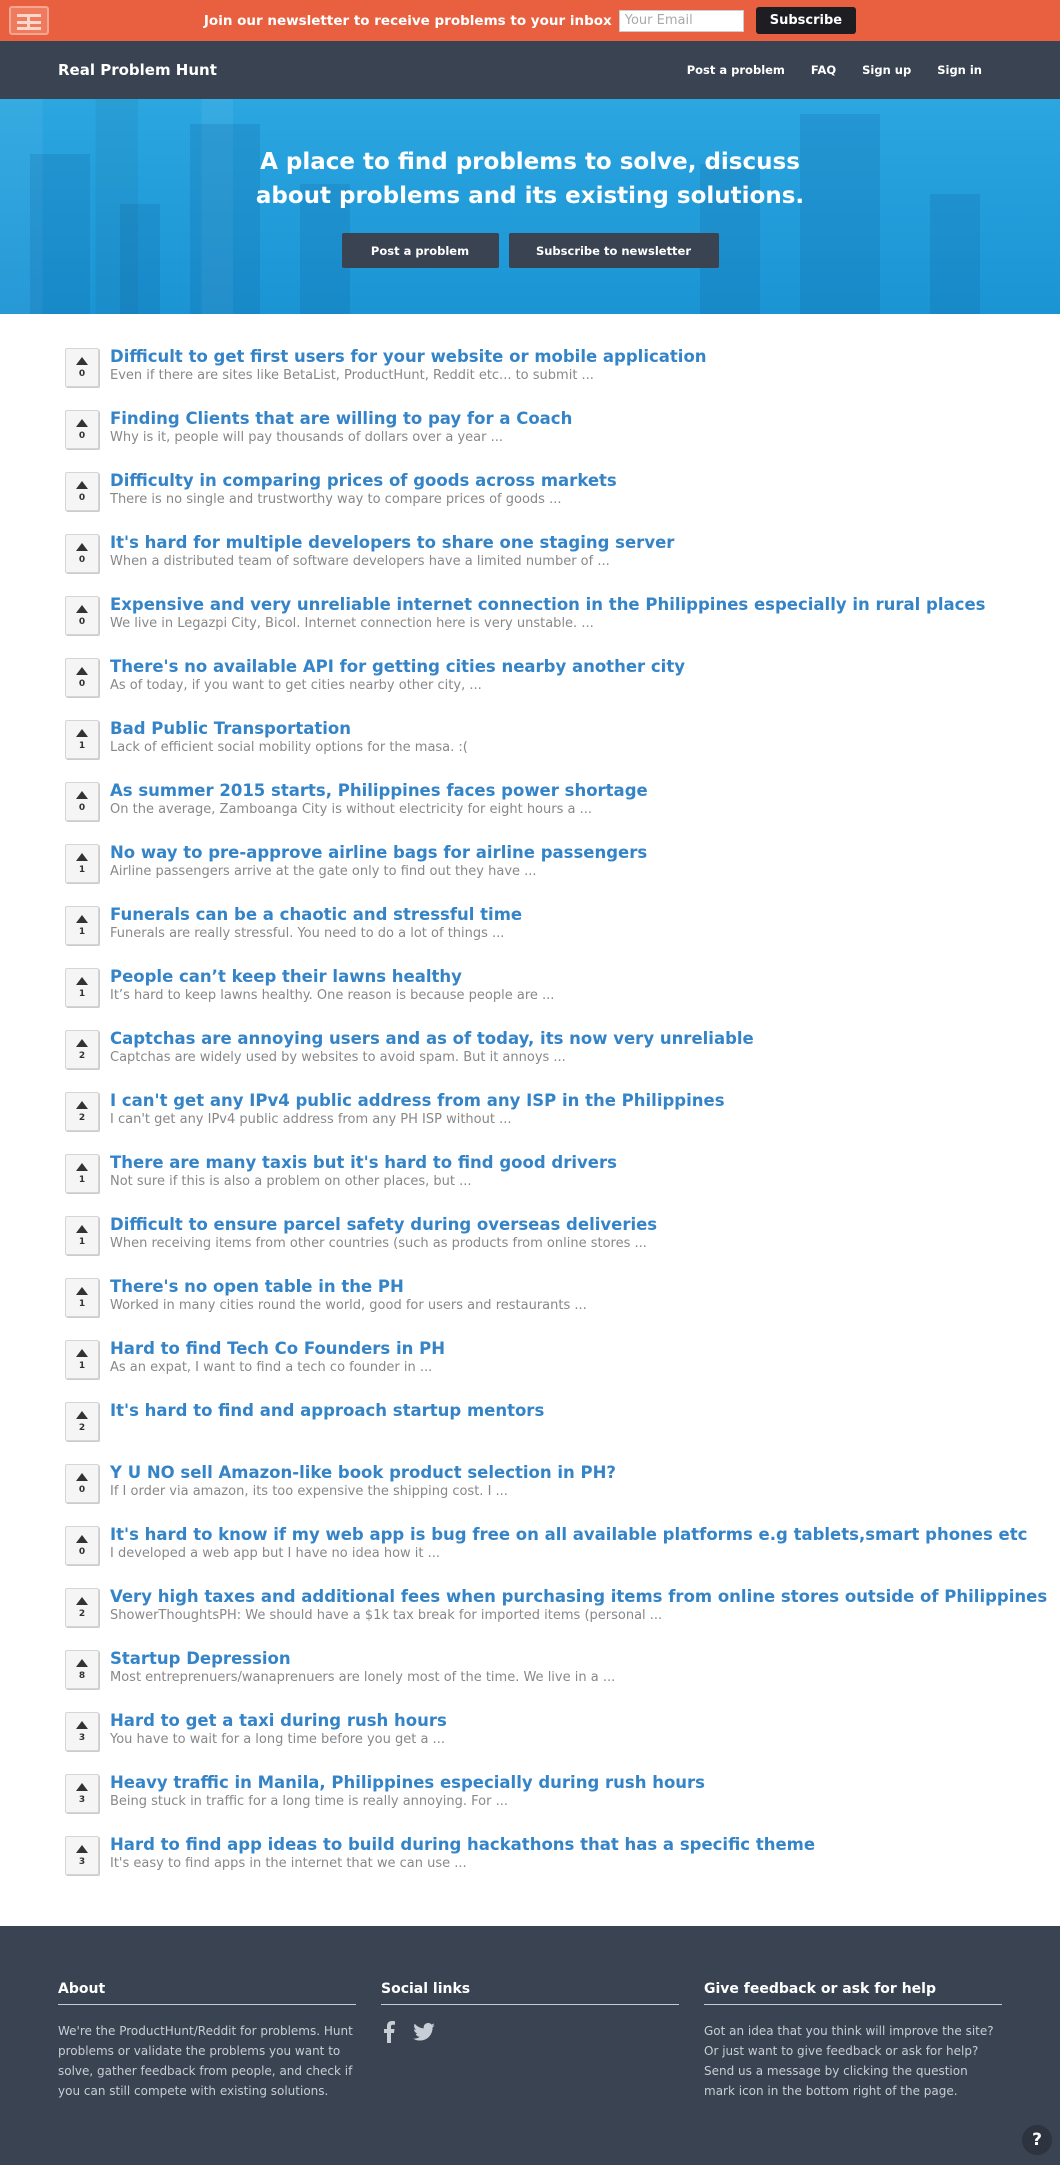  I want to click on problem-title-link: There's no open table in the PH, so click(348, 1286).